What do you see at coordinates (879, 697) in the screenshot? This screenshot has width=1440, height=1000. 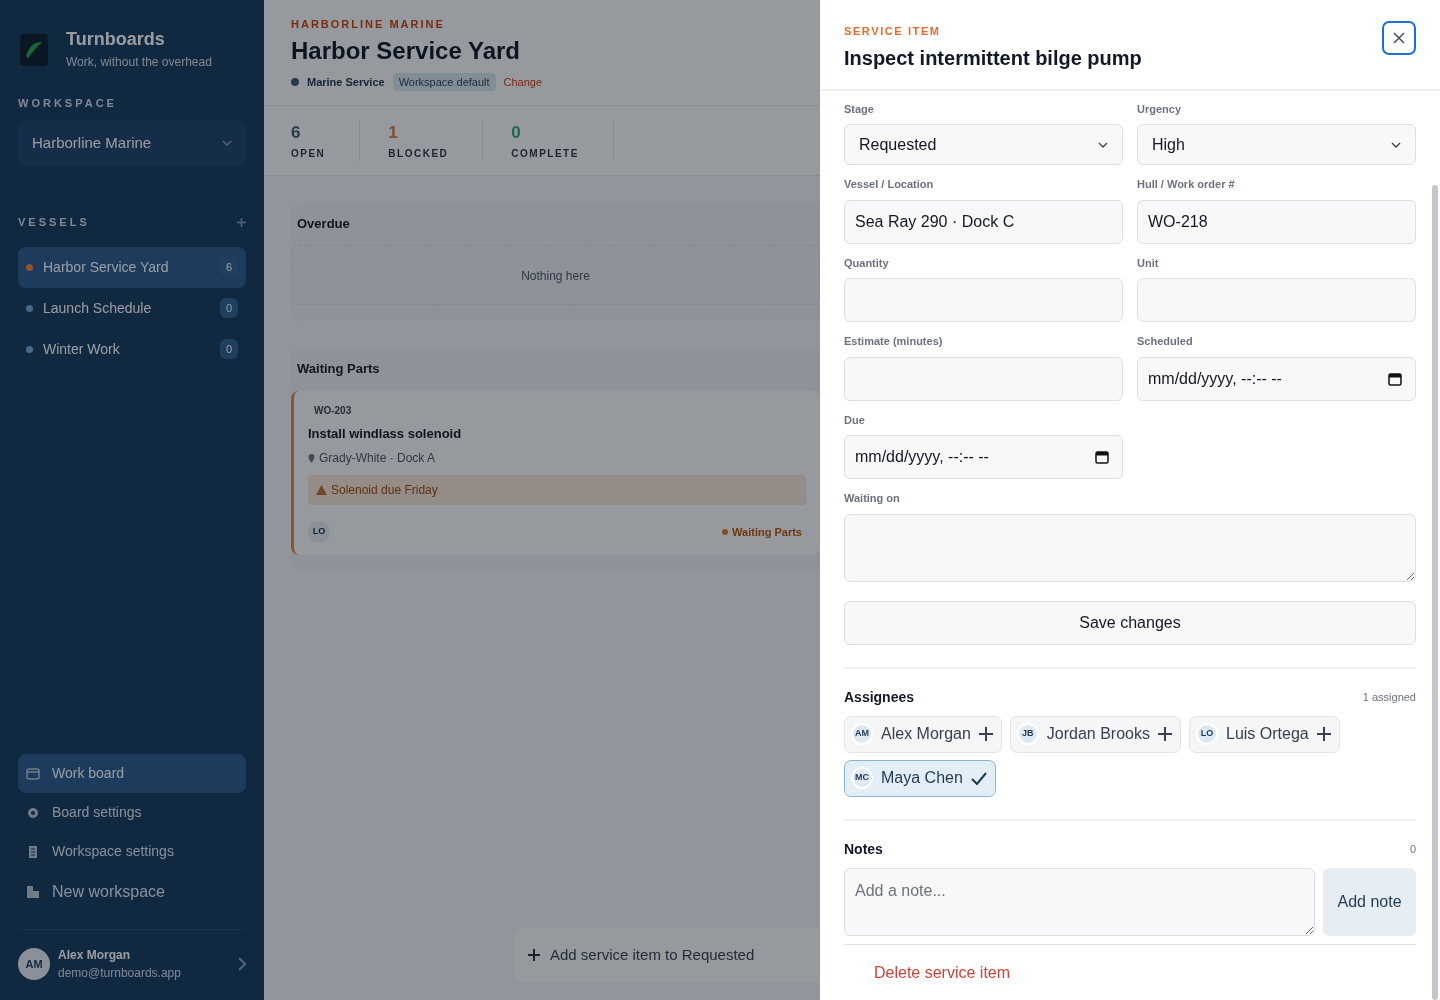 I see `section-title: Assignees` at bounding box center [879, 697].